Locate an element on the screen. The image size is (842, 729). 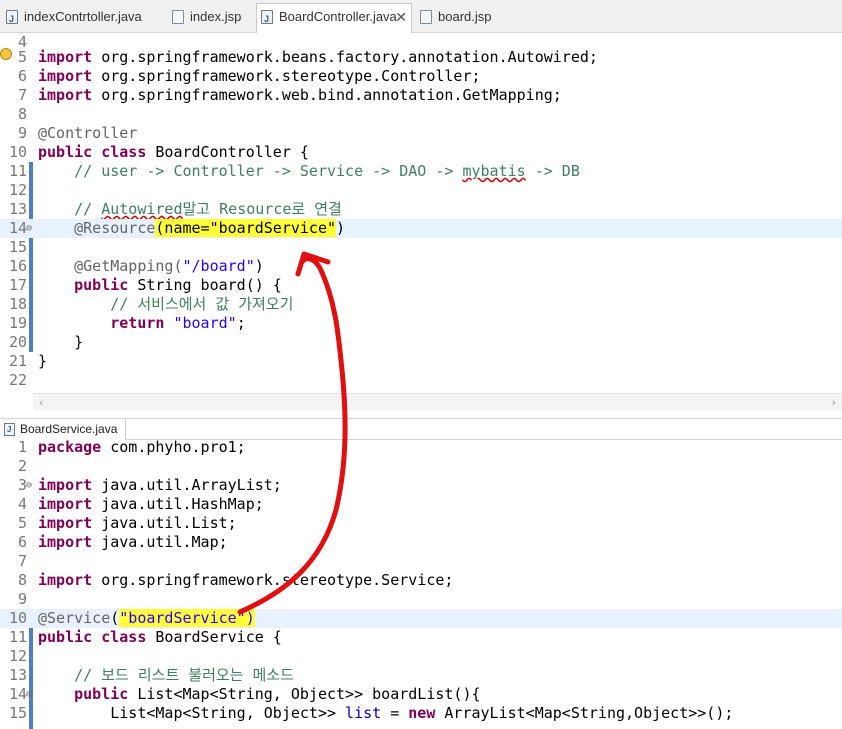
code-line: 1 package com.phyho.pro1; is located at coordinates (131, 448).